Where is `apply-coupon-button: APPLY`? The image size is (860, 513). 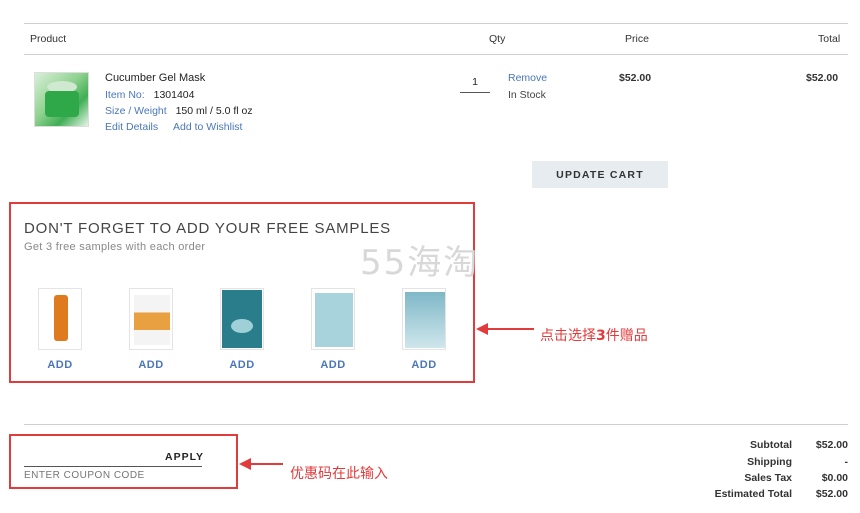 apply-coupon-button: APPLY is located at coordinates (184, 457).